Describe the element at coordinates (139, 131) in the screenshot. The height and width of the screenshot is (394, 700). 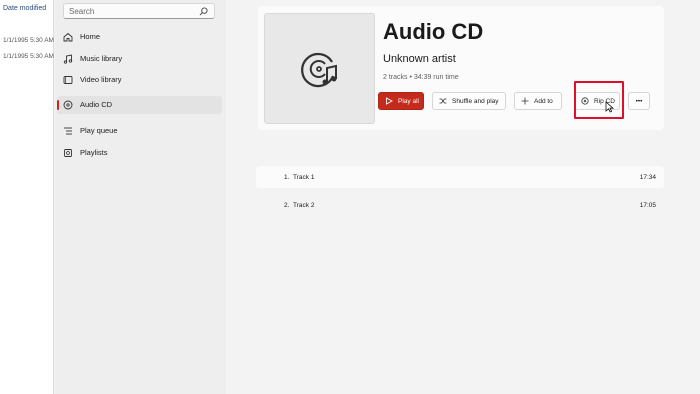
I see `sidebar-item-play-queue: Play queue` at that location.